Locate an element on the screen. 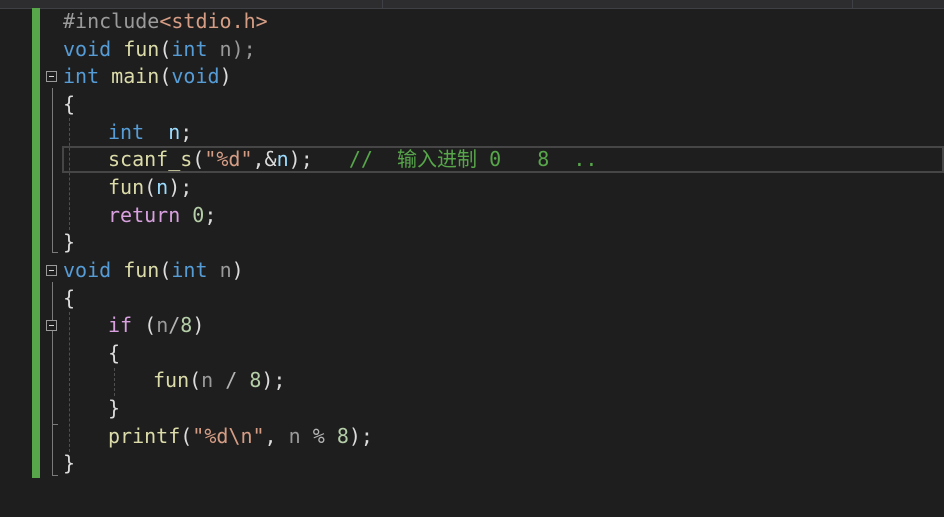 The image size is (944, 517). code-line: int n; is located at coordinates (150, 132).